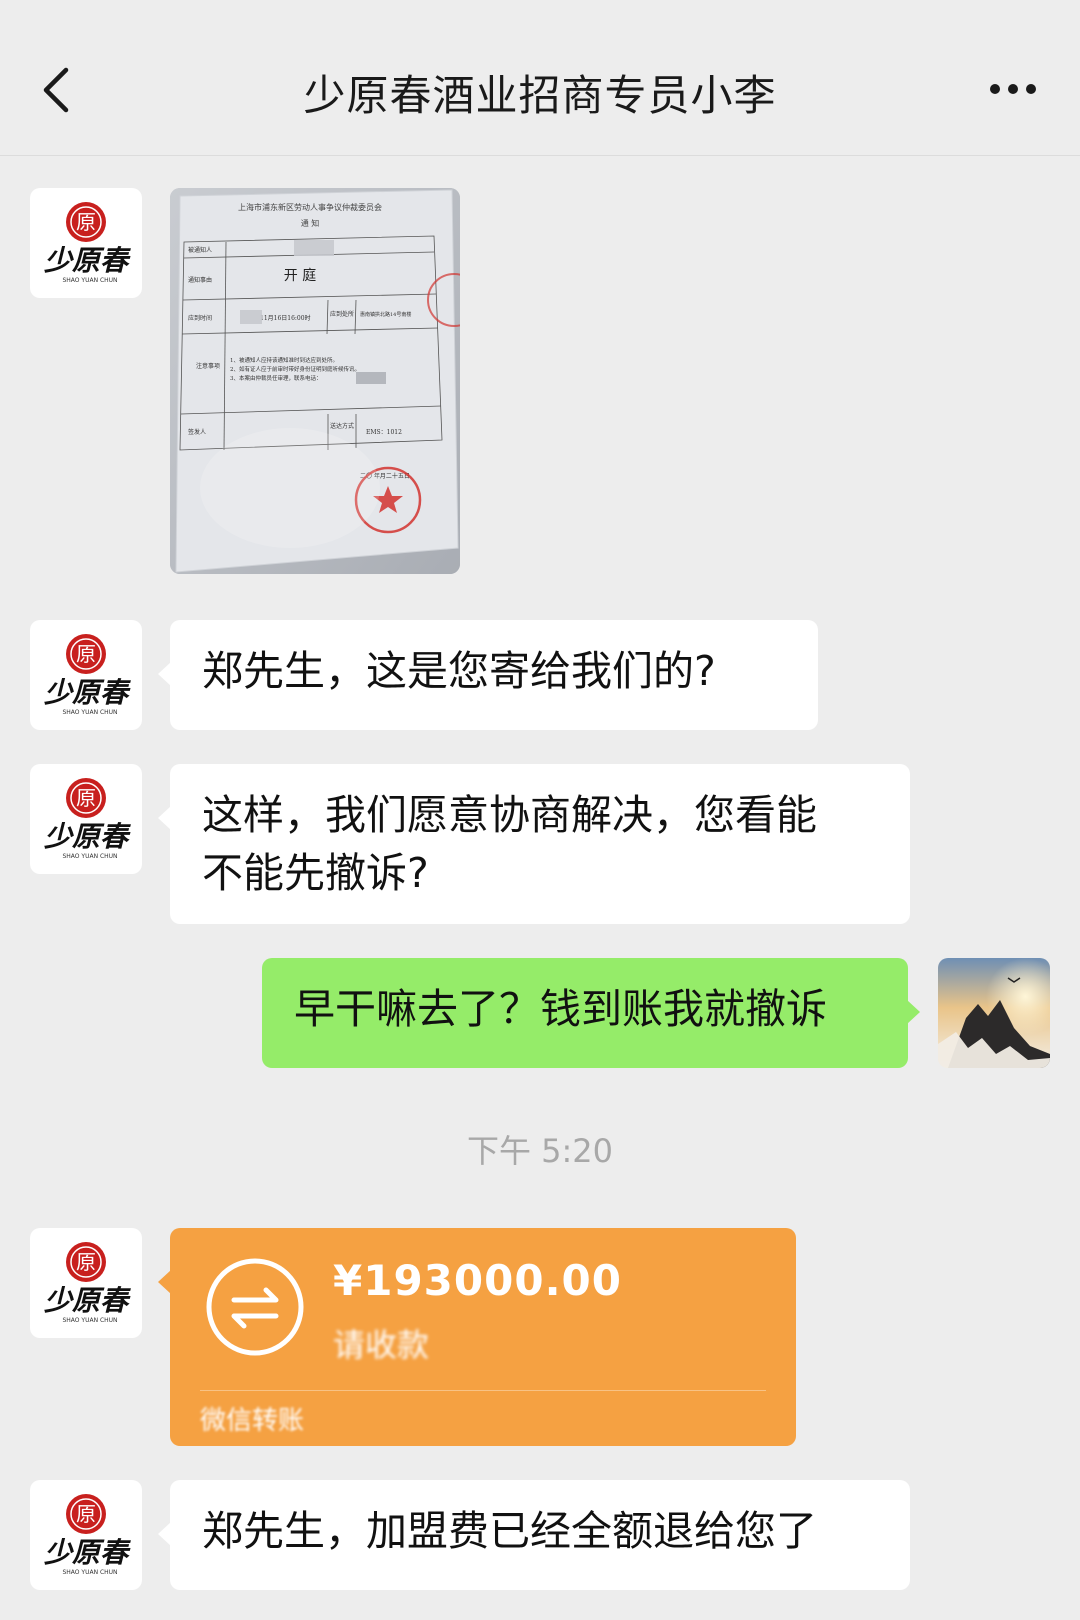 Image resolution: width=1080 pixels, height=1620 pixels. Describe the element at coordinates (384, 432) in the screenshot. I see `svg-text: EMS：1012` at that location.